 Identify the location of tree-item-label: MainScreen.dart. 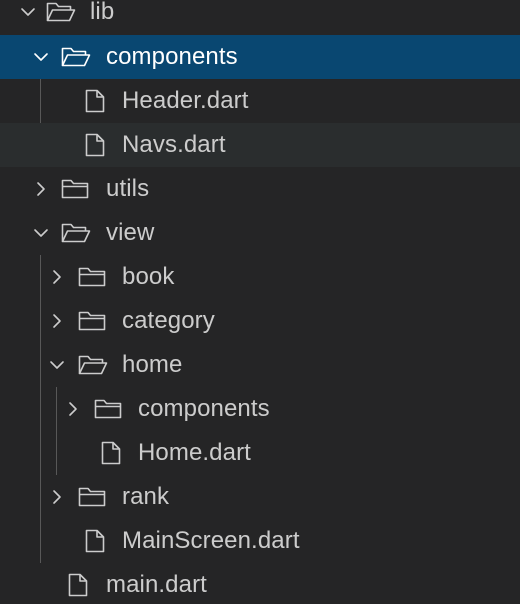
(211, 540).